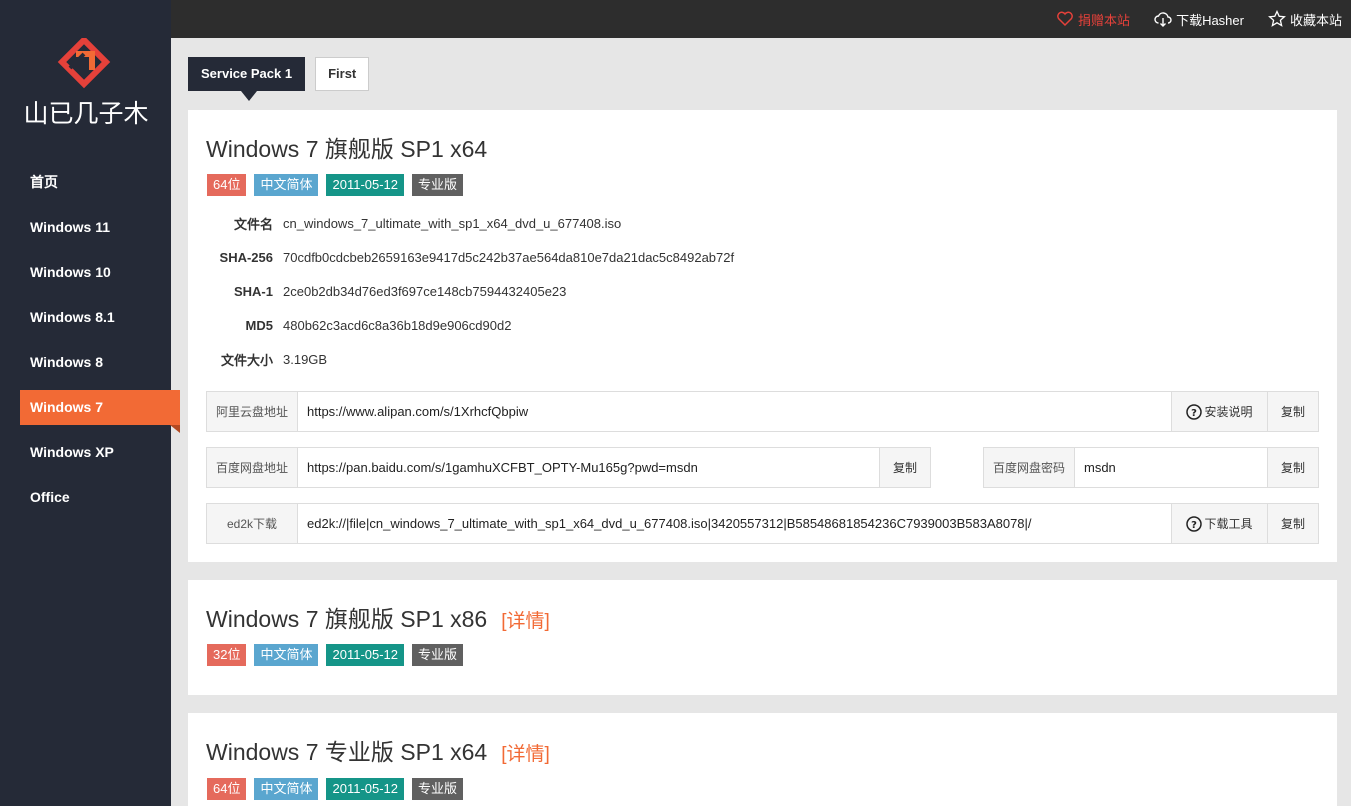 This screenshot has height=806, width=1351. What do you see at coordinates (342, 74) in the screenshot?
I see `tab-first: First` at bounding box center [342, 74].